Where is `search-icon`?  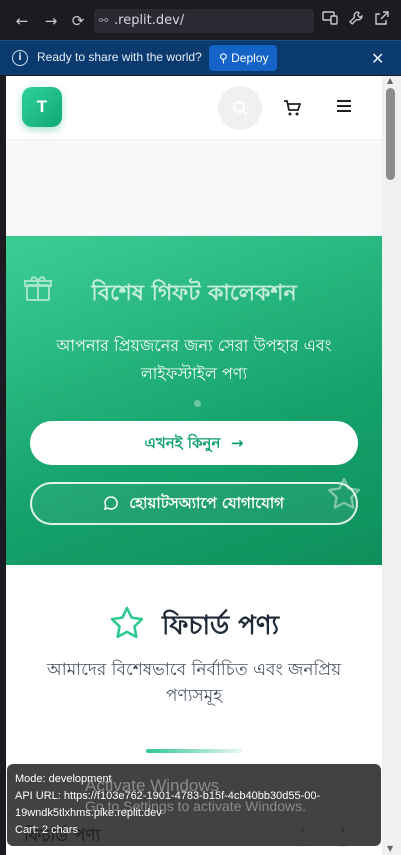 search-icon is located at coordinates (240, 108).